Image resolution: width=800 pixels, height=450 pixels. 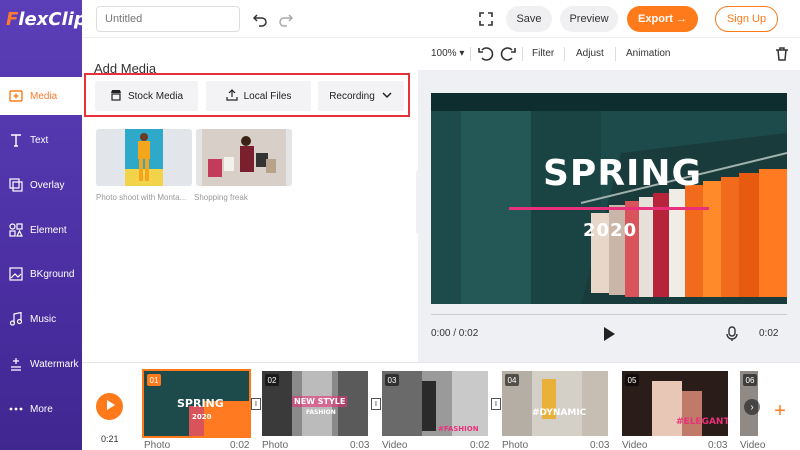 What do you see at coordinates (746, 19) in the screenshot?
I see `sign-up-button: Sign Up` at bounding box center [746, 19].